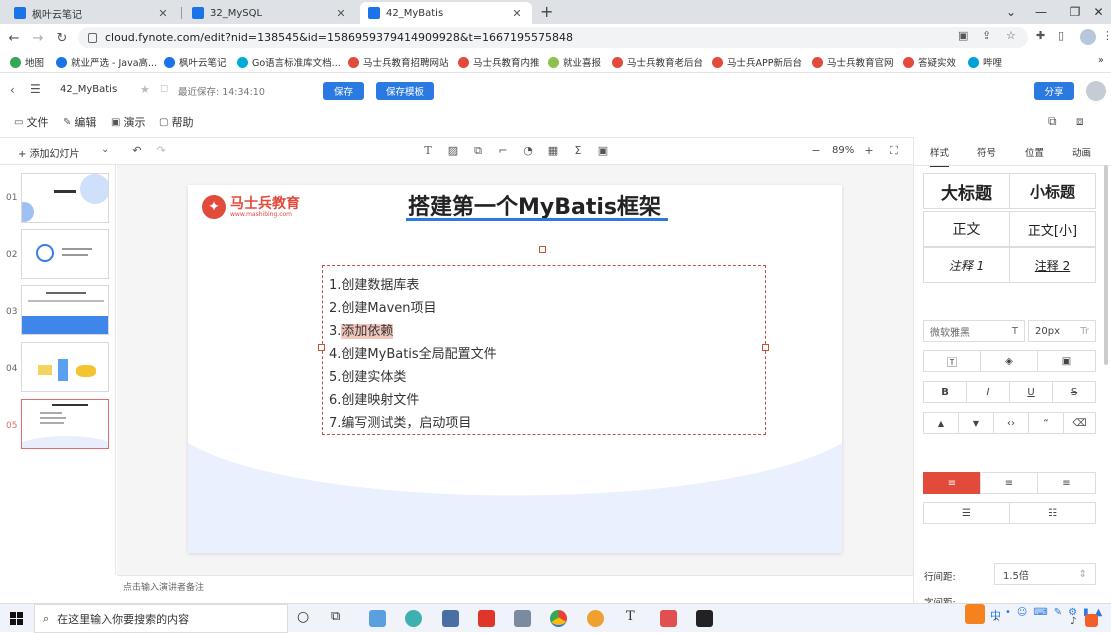  Describe the element at coordinates (1106, 35) in the screenshot. I see `menu-dots-icon: ⋮` at that location.